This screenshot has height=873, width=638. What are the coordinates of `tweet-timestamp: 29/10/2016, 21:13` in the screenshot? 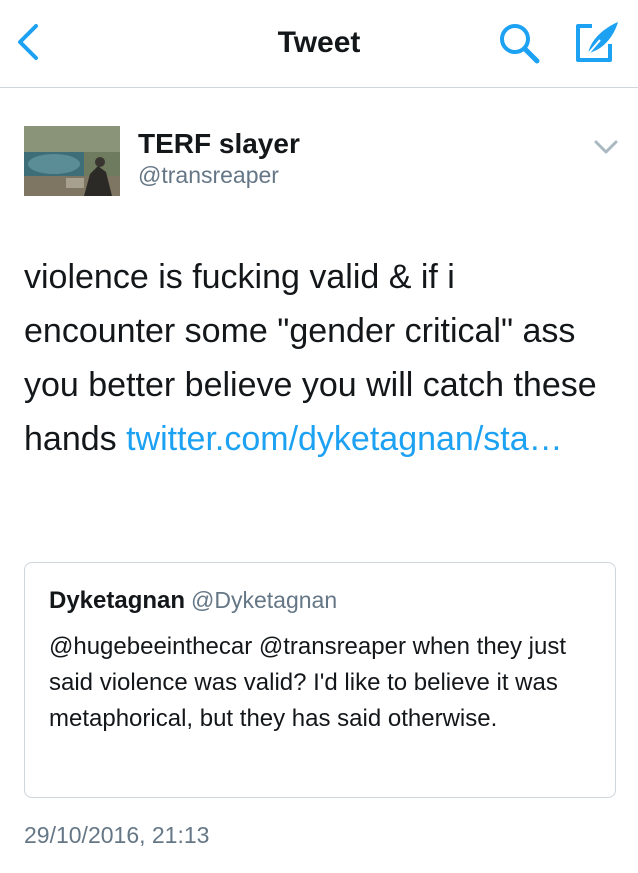 It's located at (117, 835).